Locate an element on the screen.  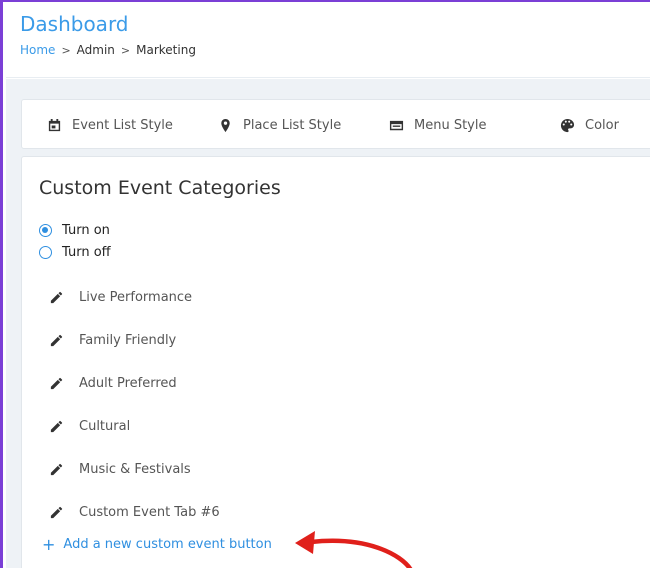
palette-icon is located at coordinates (567, 125).